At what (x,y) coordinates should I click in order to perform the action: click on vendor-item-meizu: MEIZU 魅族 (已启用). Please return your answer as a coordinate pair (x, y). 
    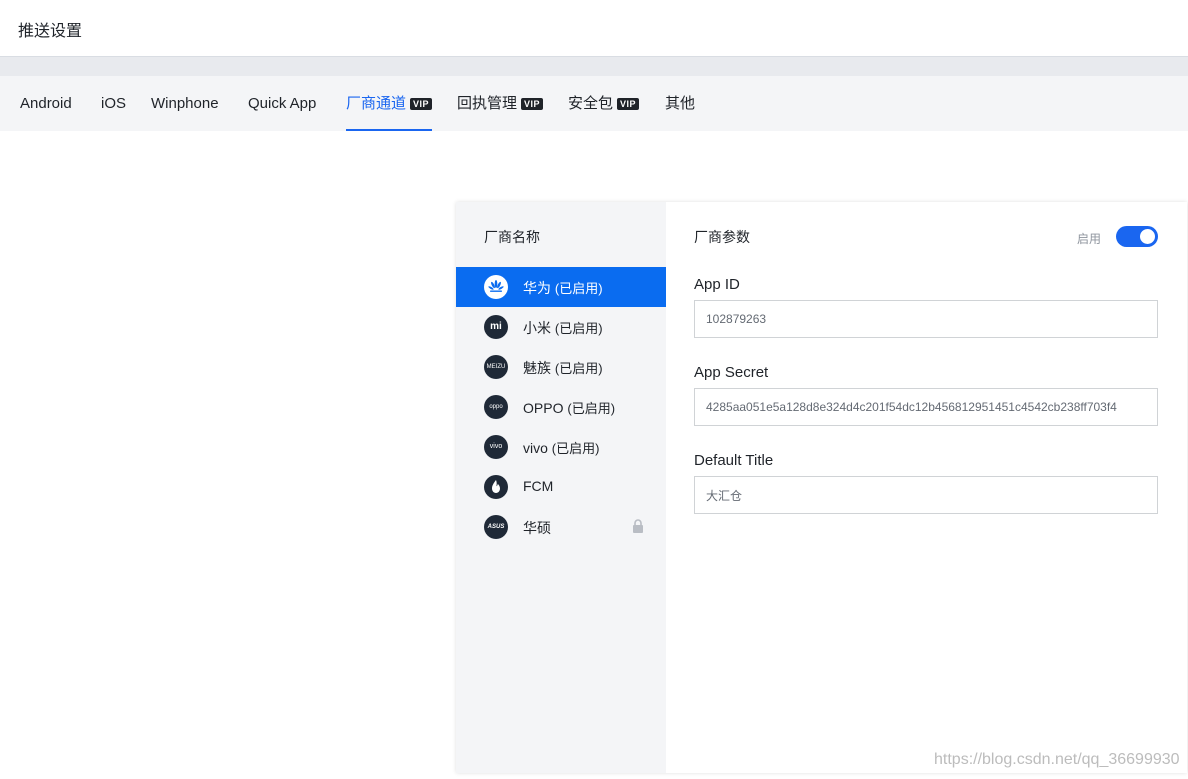
    Looking at the image, I should click on (561, 367).